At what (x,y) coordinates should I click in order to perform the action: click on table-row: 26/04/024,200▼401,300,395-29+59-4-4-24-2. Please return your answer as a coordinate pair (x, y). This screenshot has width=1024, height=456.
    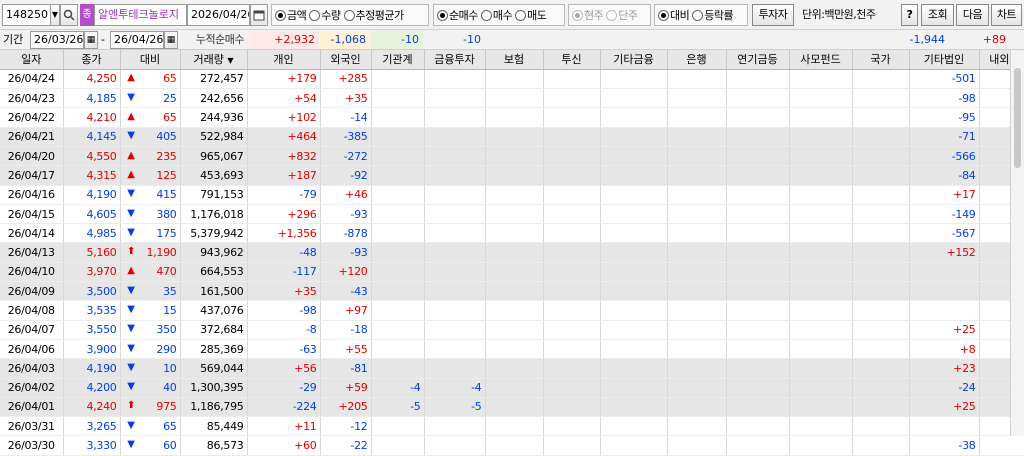
    Looking at the image, I should click on (512, 388).